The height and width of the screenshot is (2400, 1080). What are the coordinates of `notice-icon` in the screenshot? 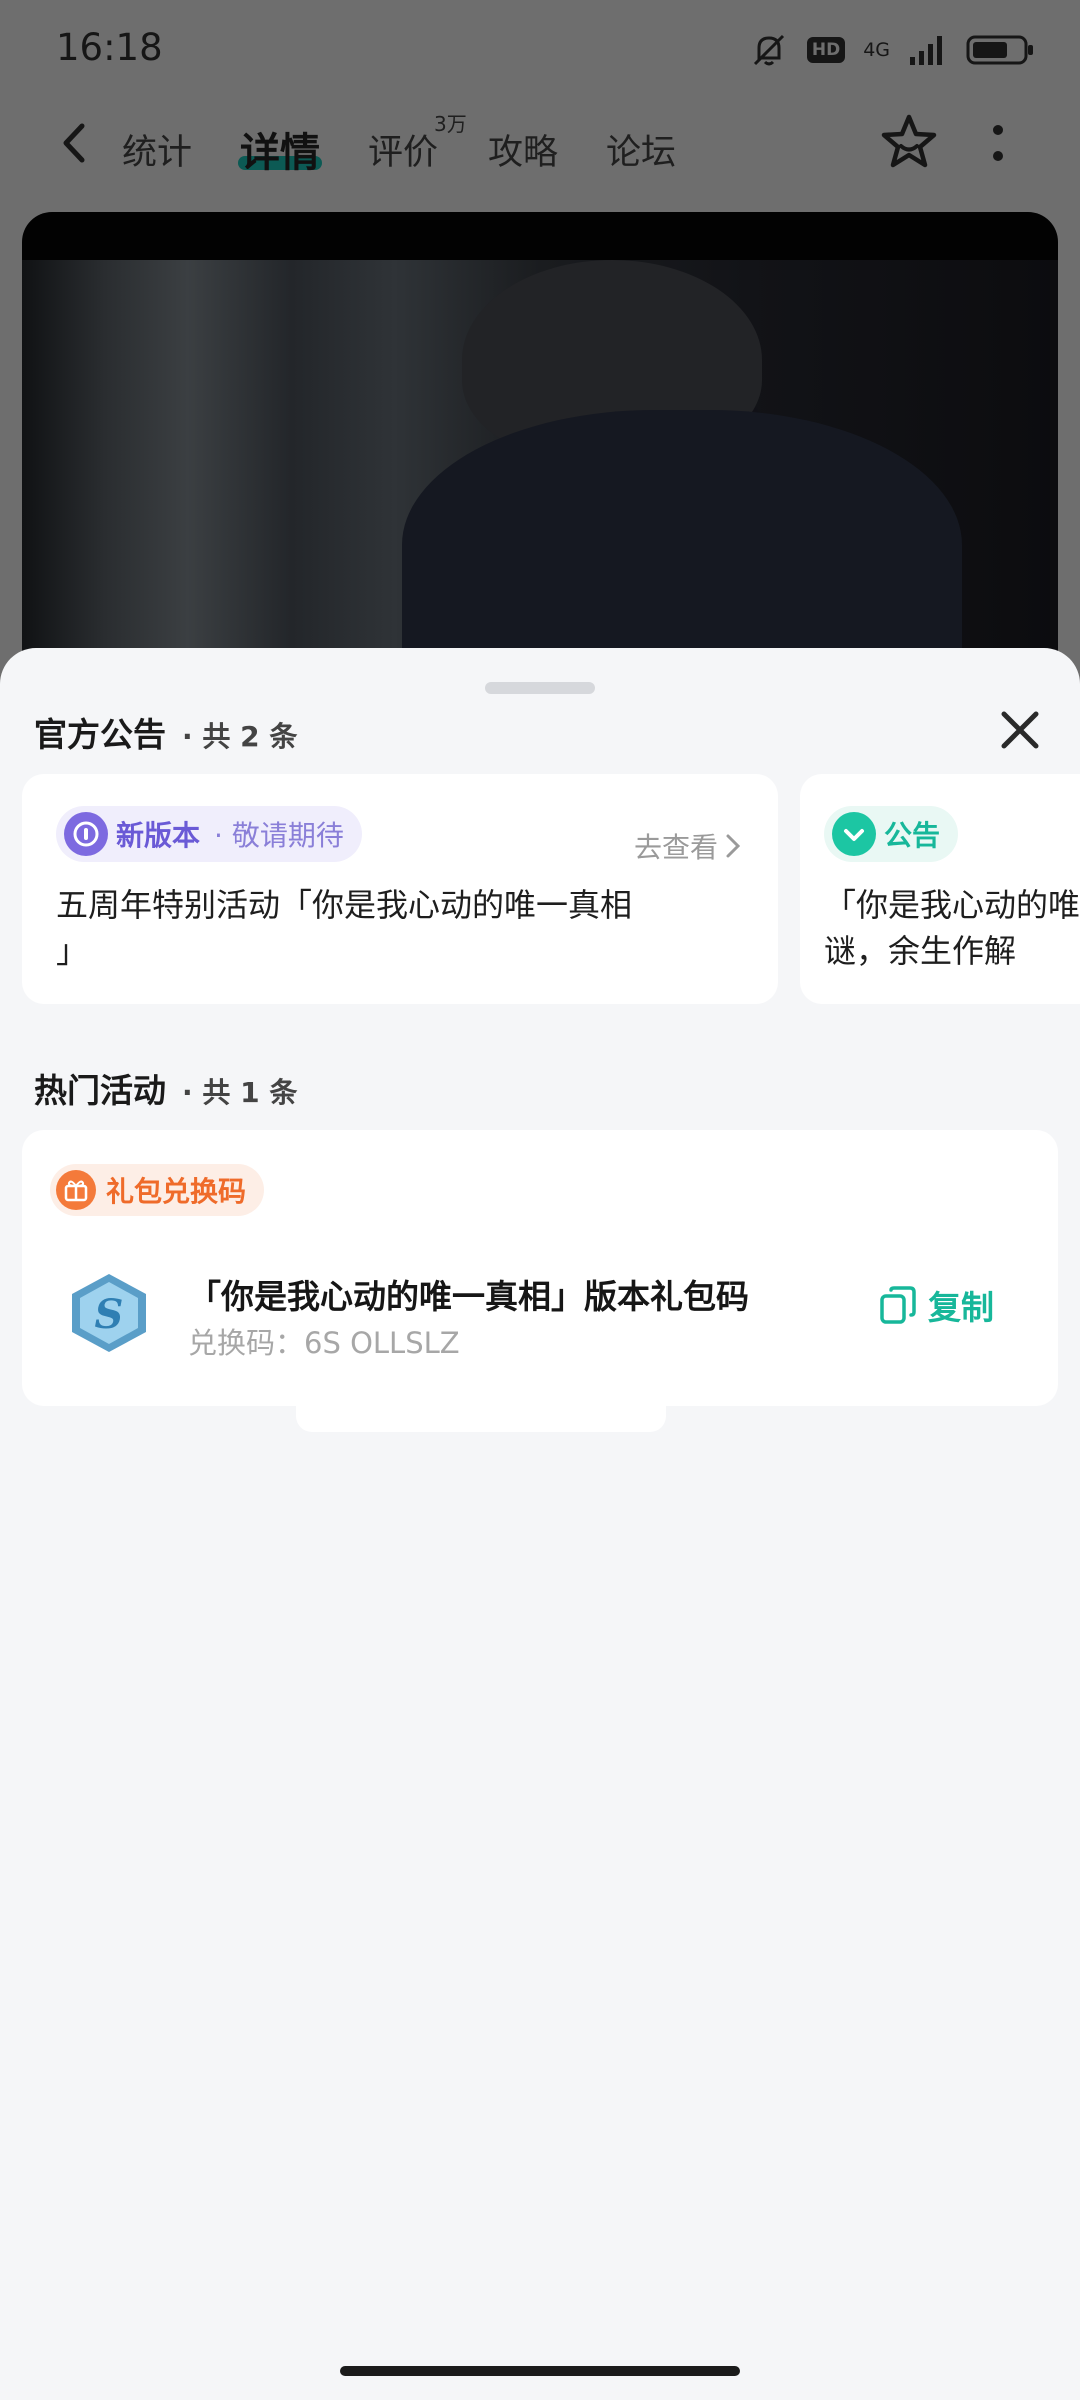 It's located at (854, 834).